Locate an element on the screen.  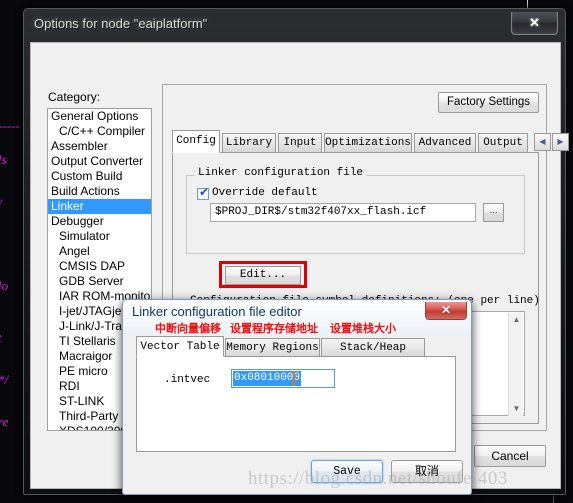
override-default-label: Override default is located at coordinates (265, 193).